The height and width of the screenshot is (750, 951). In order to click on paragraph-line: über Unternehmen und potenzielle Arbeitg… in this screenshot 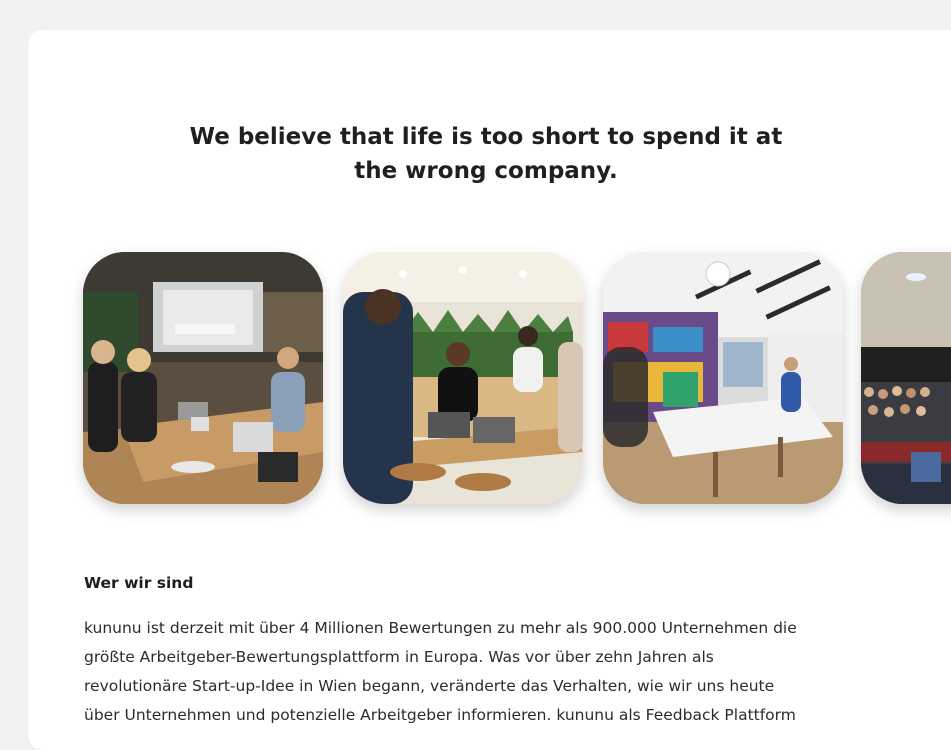, I will do `click(440, 715)`.